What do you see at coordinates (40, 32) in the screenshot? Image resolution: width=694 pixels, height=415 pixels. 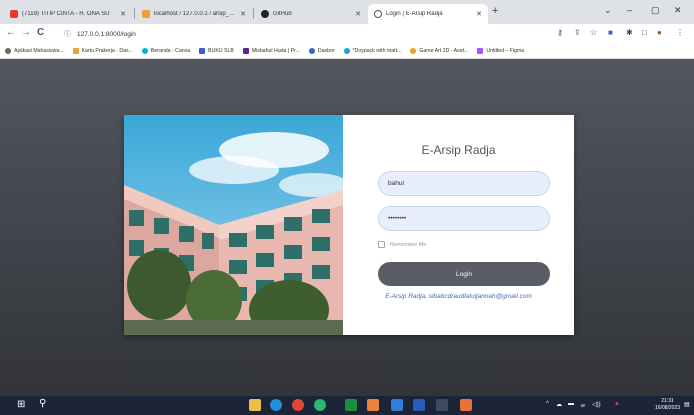 I see `reload-button: C` at bounding box center [40, 32].